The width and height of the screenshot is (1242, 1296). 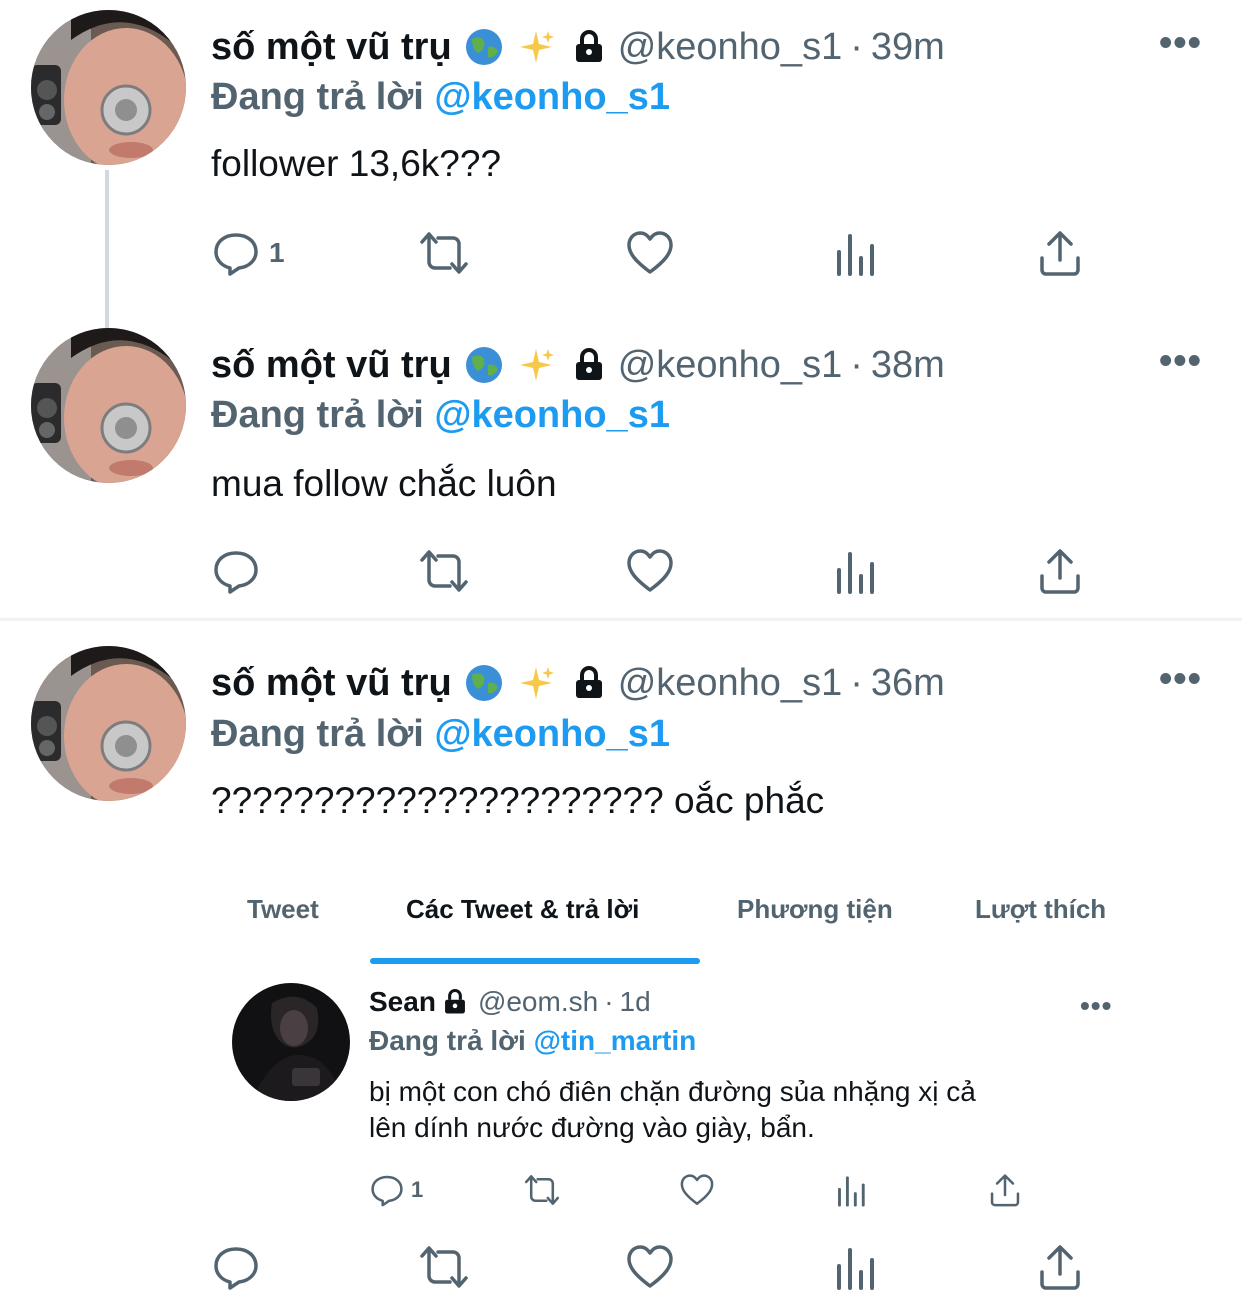 What do you see at coordinates (535, 961) in the screenshot?
I see `active-tab-indicator` at bounding box center [535, 961].